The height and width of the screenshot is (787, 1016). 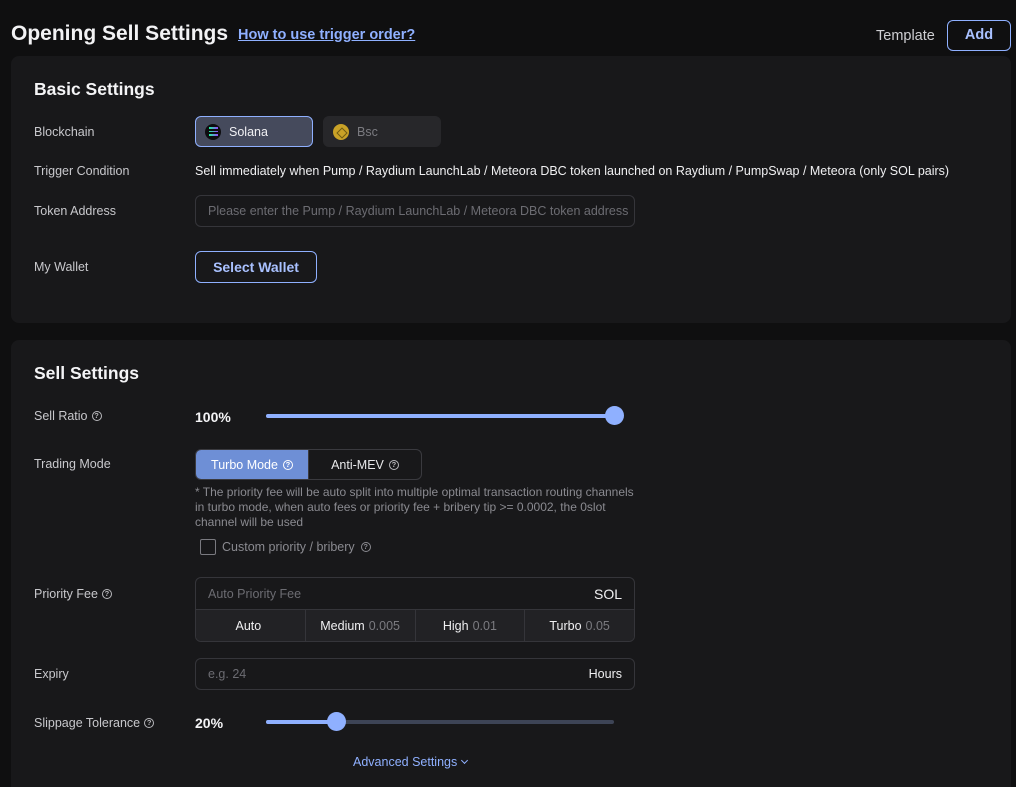 I want to click on help-trigger-order-link: How to use trigger order?, so click(x=326, y=35).